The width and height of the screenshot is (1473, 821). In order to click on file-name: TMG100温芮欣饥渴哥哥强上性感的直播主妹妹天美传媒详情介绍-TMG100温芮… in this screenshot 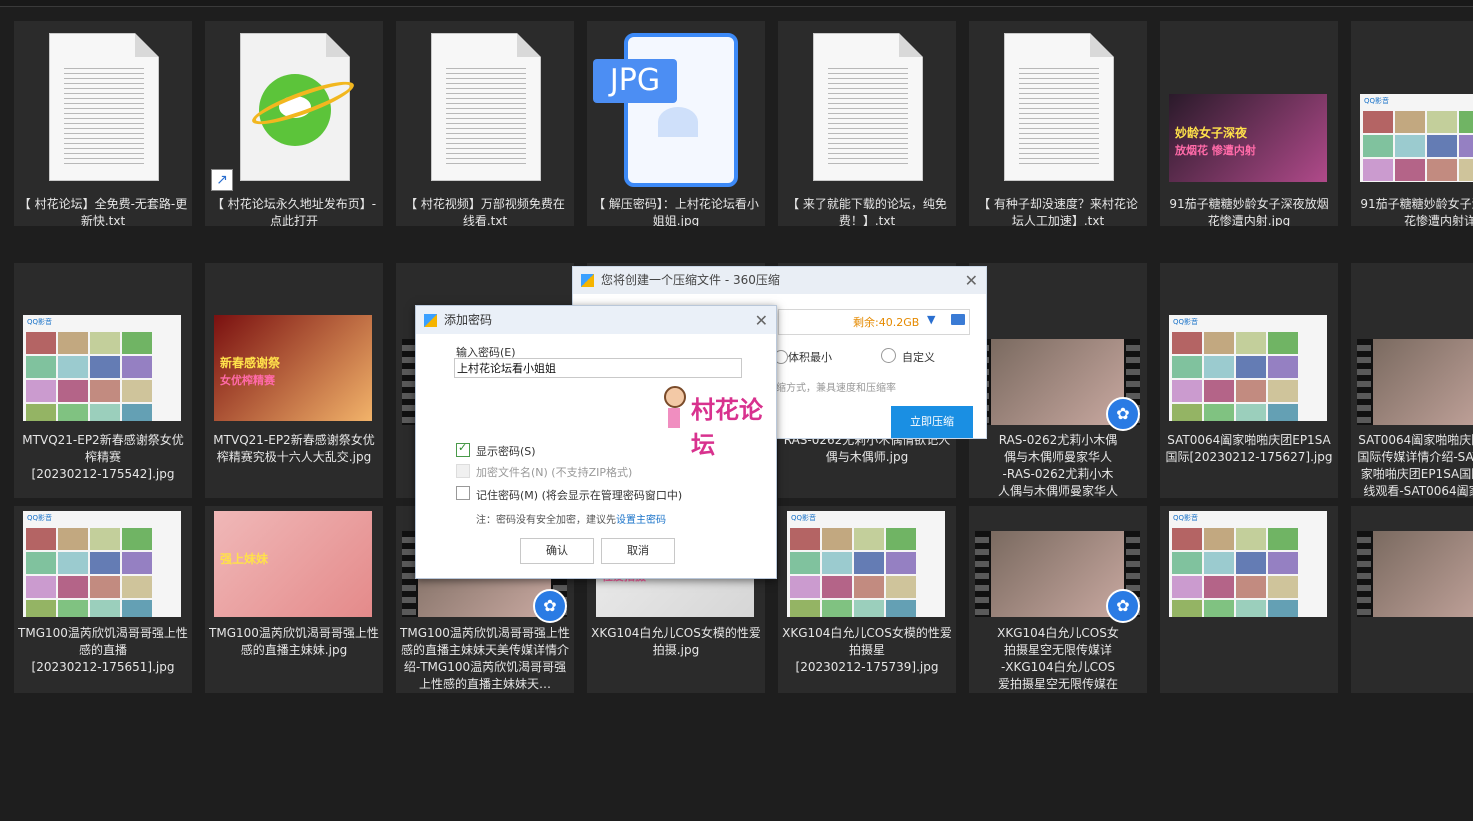, I will do `click(485, 658)`.